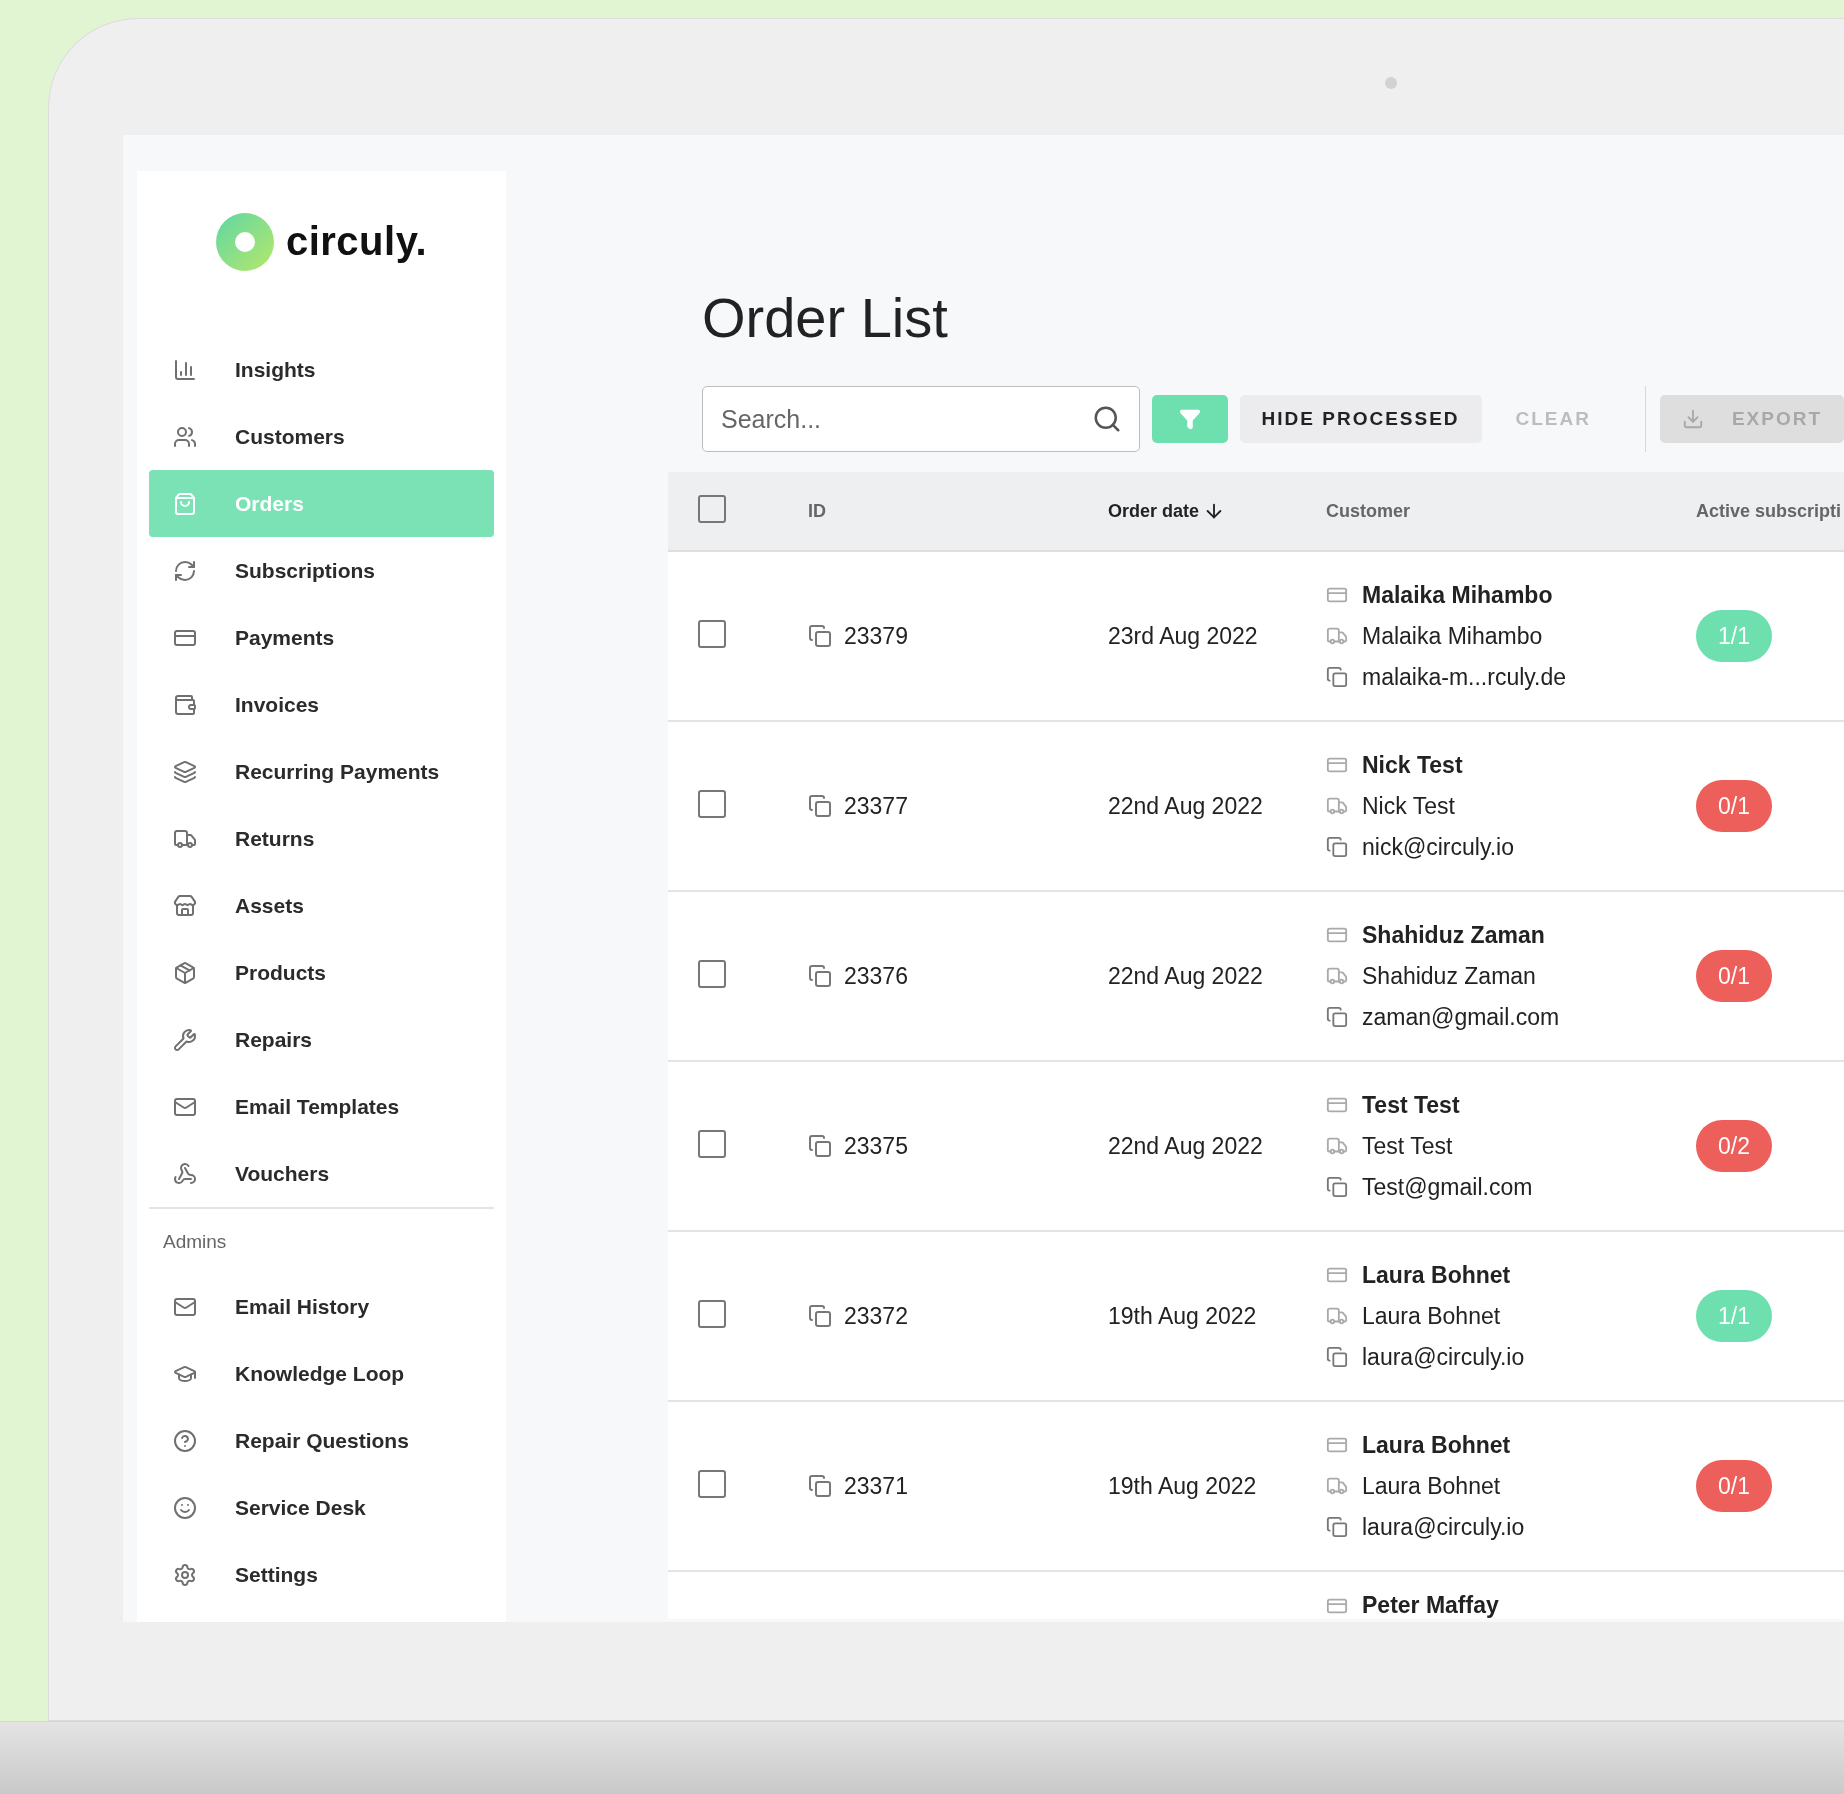 Image resolution: width=1844 pixels, height=1794 pixels. Describe the element at coordinates (321, 1106) in the screenshot. I see `sidebar-item: Email Templates` at that location.